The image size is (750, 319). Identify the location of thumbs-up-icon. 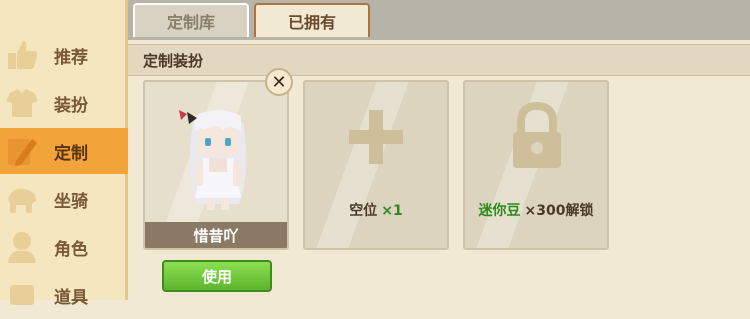
(22, 55).